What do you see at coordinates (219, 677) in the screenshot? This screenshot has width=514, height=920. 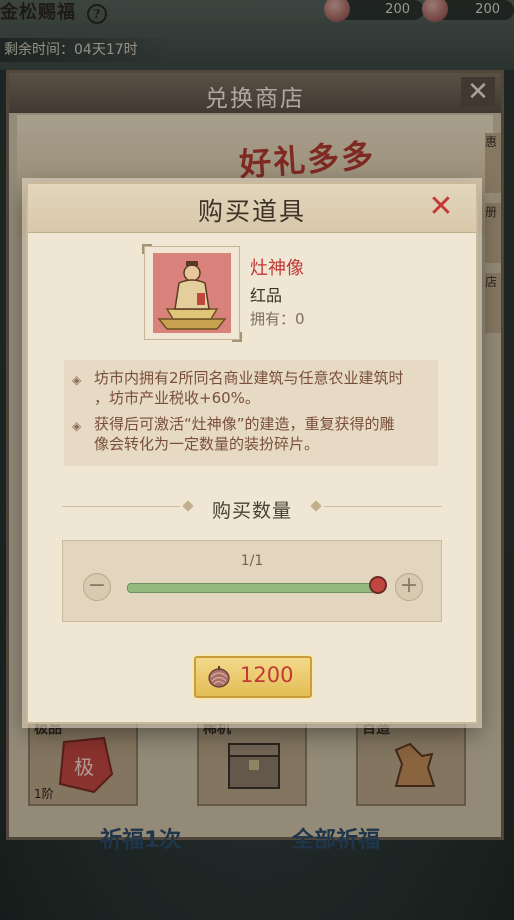 I see `pinecone-icon` at bounding box center [219, 677].